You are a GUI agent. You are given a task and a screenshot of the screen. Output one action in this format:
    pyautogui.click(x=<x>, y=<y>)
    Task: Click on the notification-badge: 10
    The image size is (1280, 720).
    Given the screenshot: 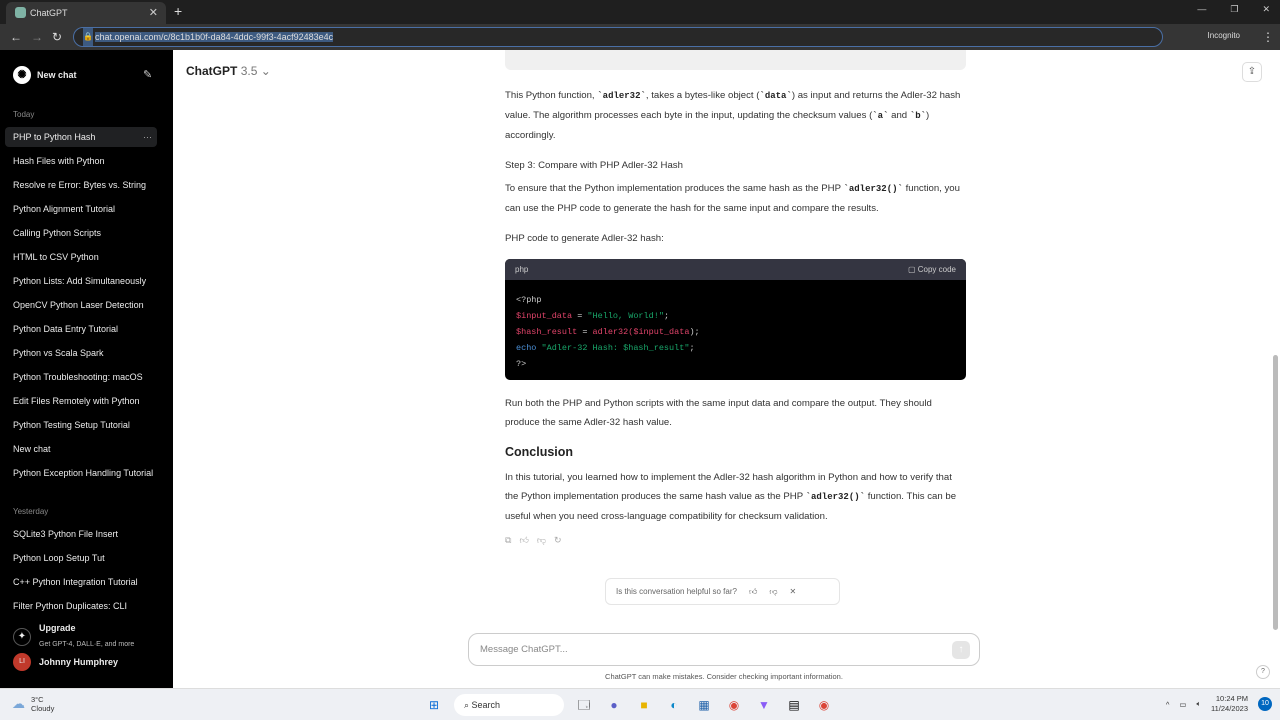 What is the action you would take?
    pyautogui.click(x=1265, y=704)
    